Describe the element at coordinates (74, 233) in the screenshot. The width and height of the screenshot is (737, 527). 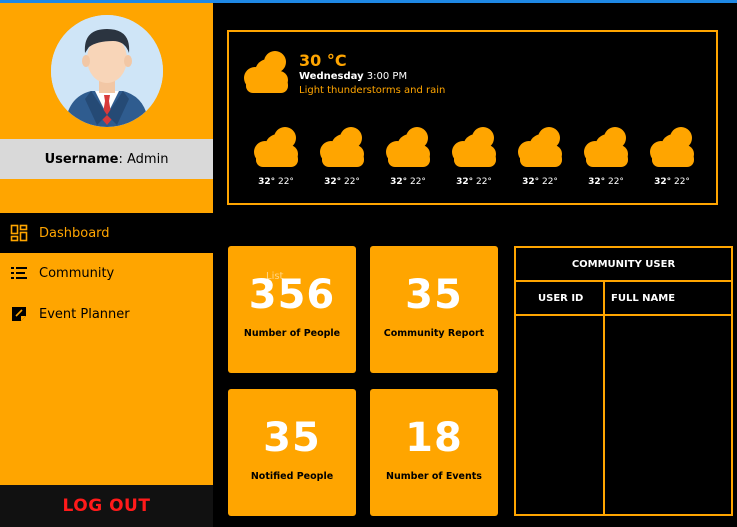
I see `sidebar-item-label: Dashboard` at that location.